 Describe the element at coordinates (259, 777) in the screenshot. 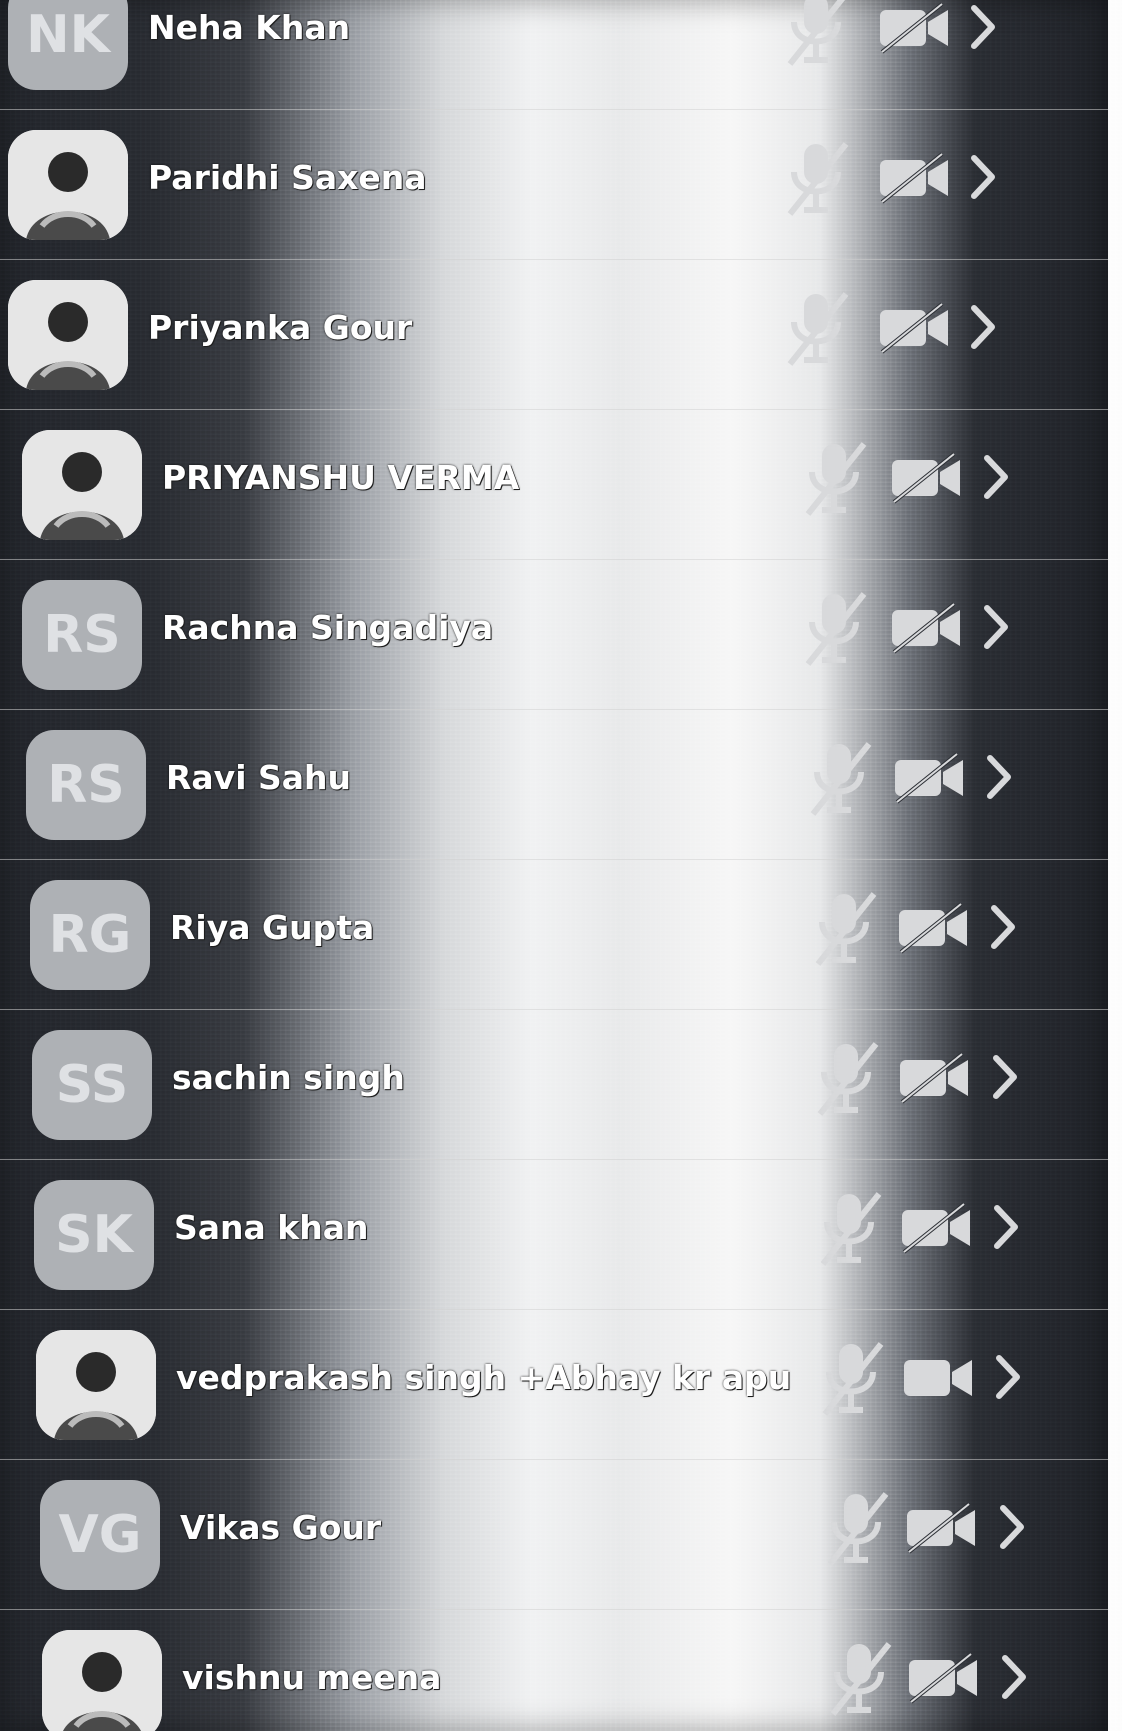

I see `participant-name: Ravi Sahu` at that location.